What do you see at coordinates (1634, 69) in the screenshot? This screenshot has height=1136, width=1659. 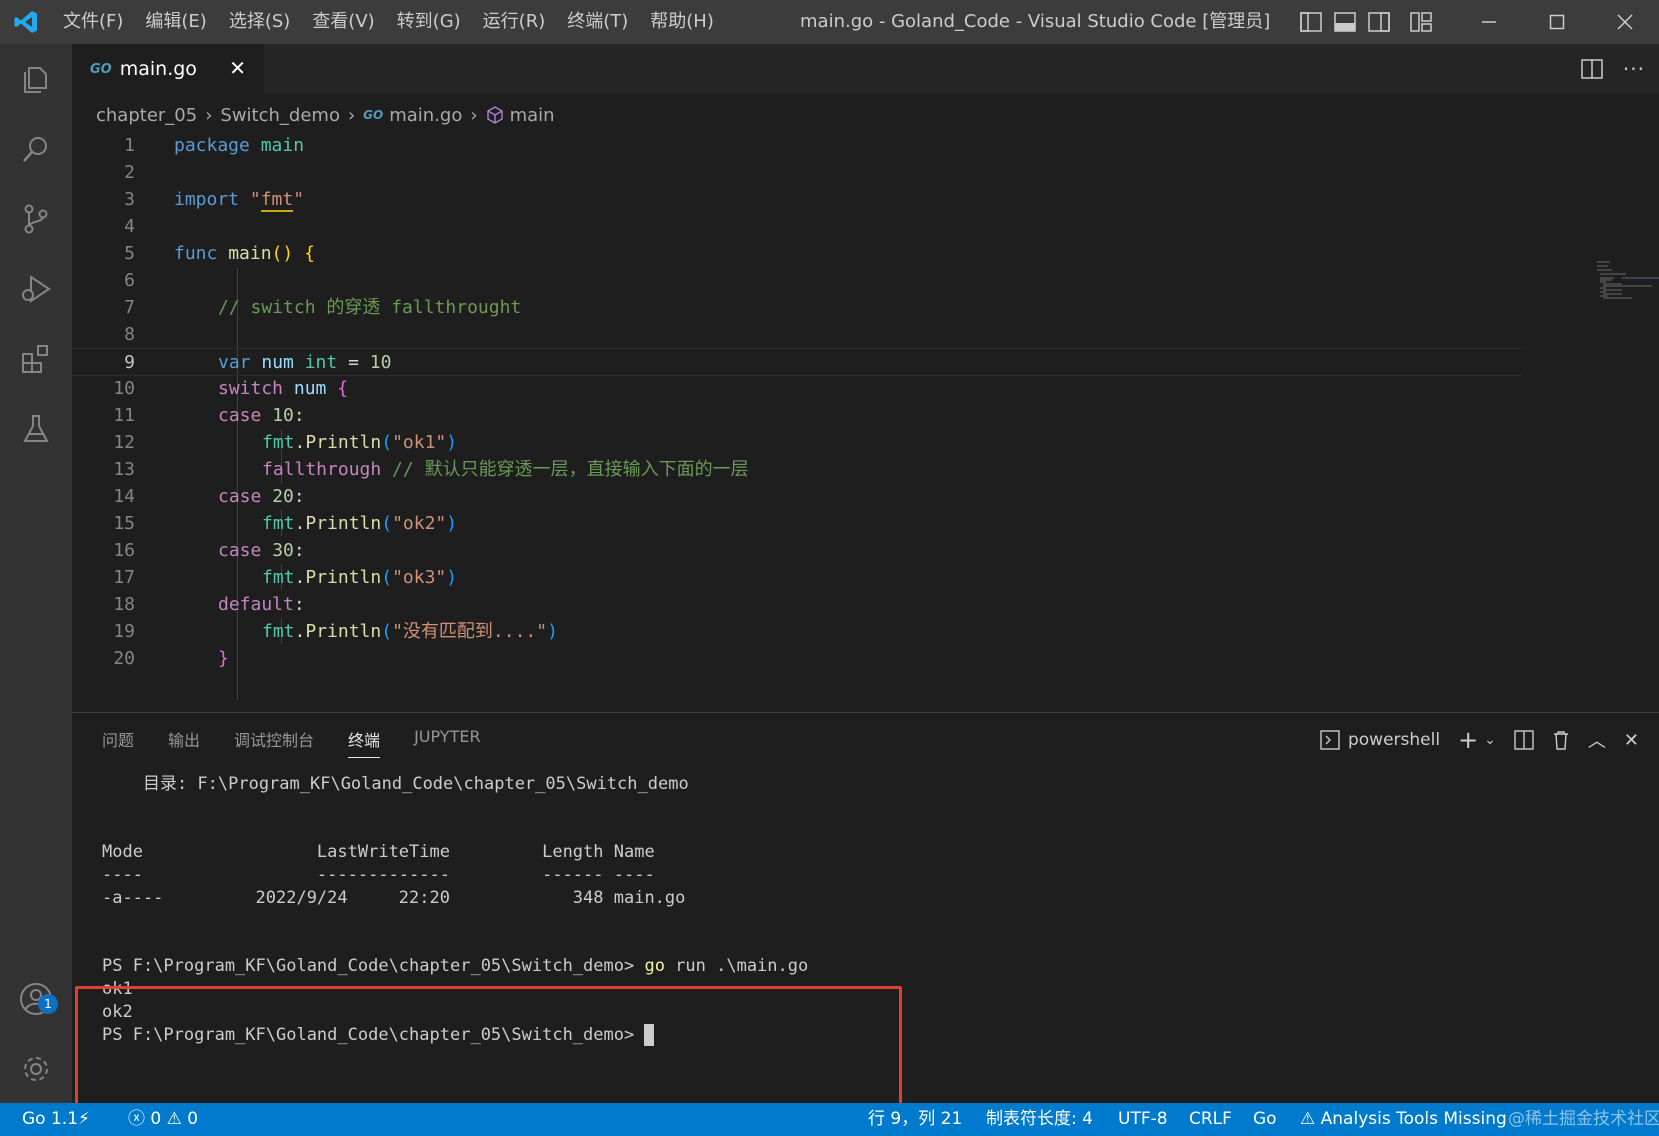 I see `more-actions-icon: ···` at bounding box center [1634, 69].